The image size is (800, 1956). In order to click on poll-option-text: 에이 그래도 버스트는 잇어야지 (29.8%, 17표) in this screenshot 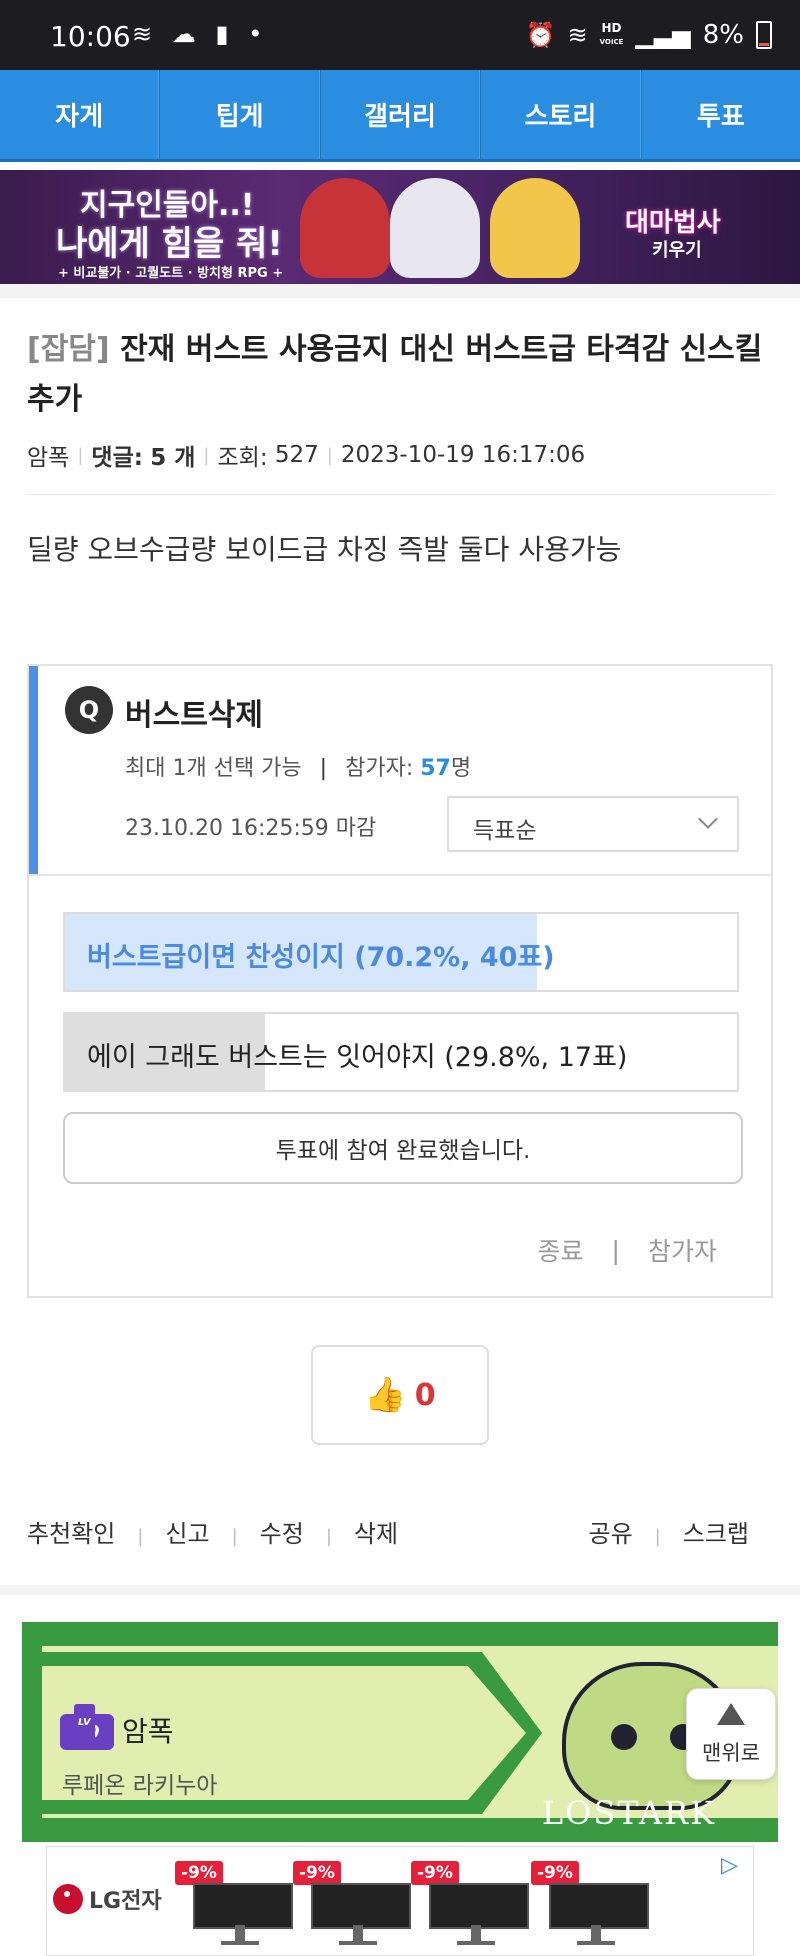, I will do `click(357, 1057)`.